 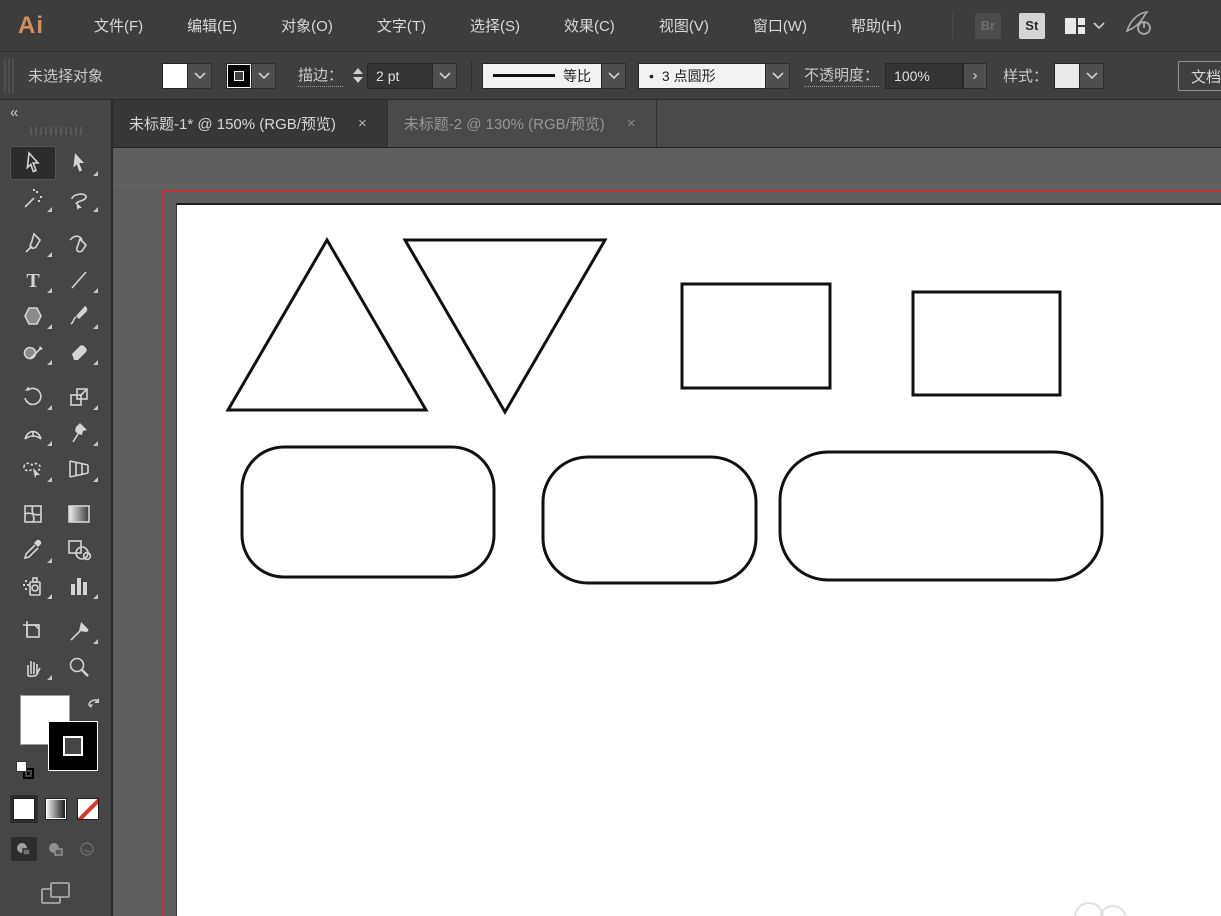 What do you see at coordinates (79, 586) in the screenshot?
I see `column-graph-tool` at bounding box center [79, 586].